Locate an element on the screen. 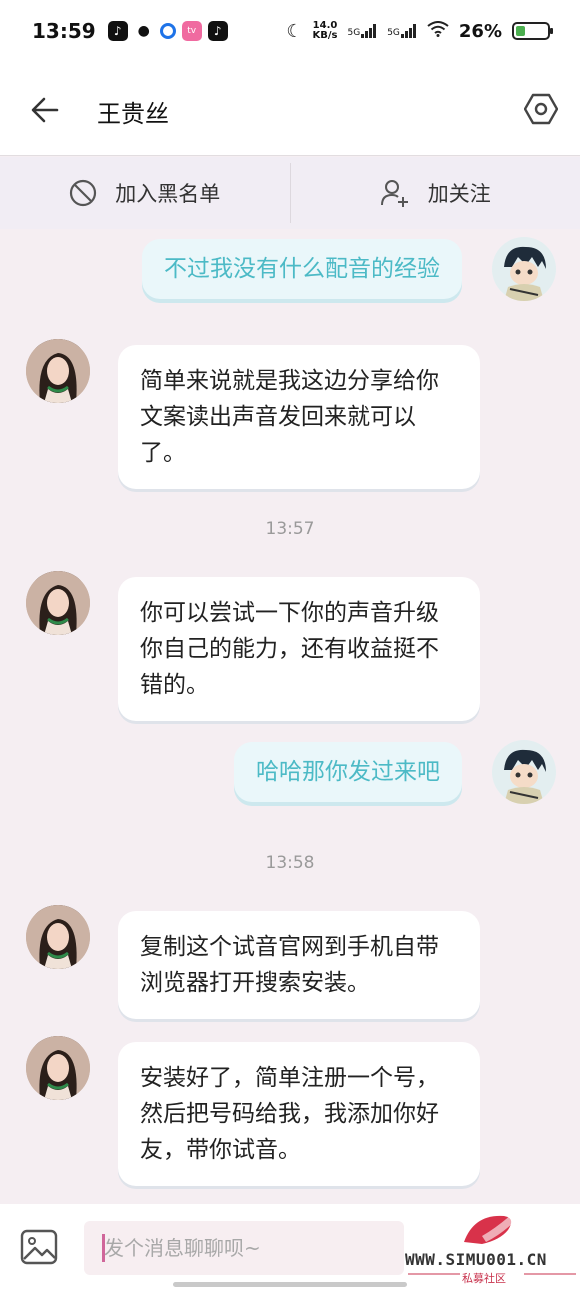 Image resolution: width=580 pixels, height=1289 pixels. home-indicator is located at coordinates (290, 1284).